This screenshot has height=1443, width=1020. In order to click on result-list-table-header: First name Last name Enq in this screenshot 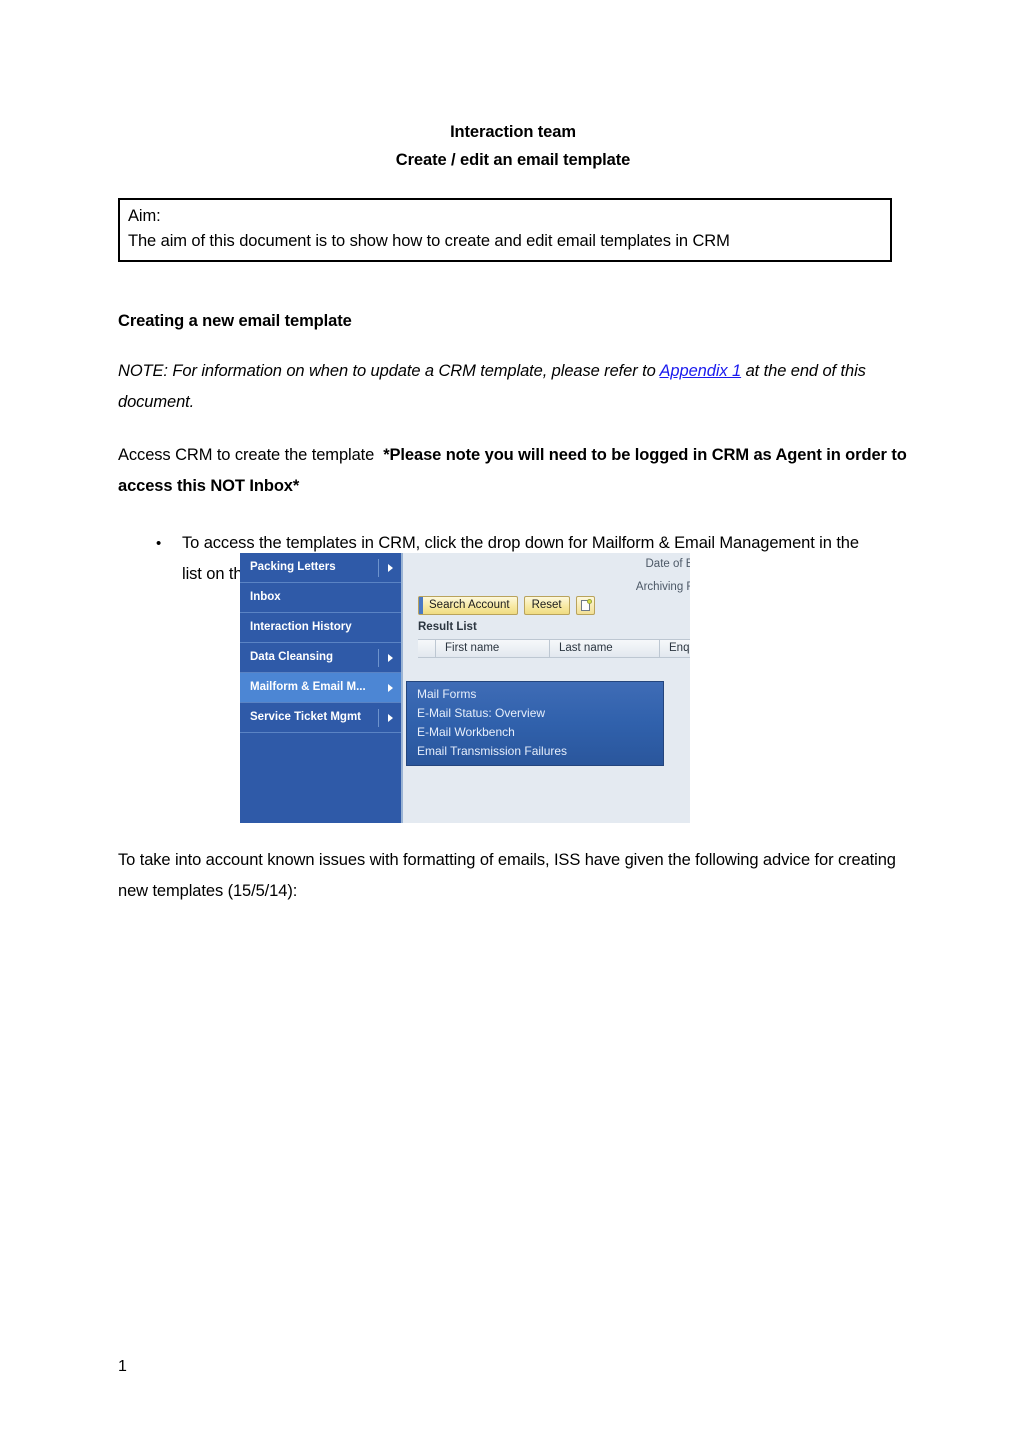, I will do `click(554, 648)`.